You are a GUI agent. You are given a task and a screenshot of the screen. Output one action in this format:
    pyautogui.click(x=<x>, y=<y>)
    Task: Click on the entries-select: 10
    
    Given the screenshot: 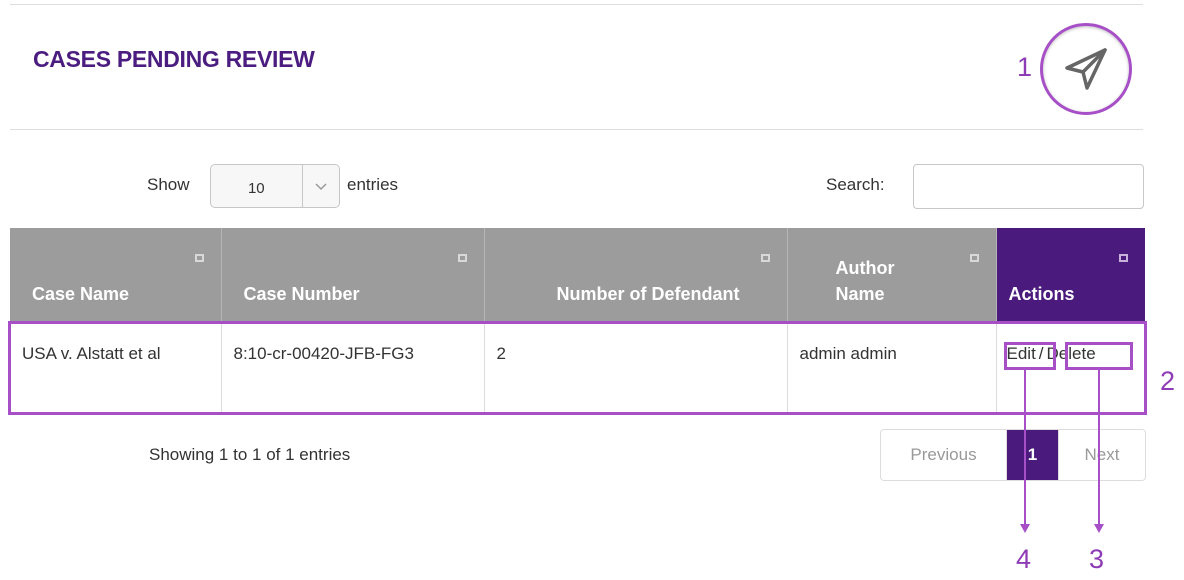 What is the action you would take?
    pyautogui.click(x=275, y=186)
    